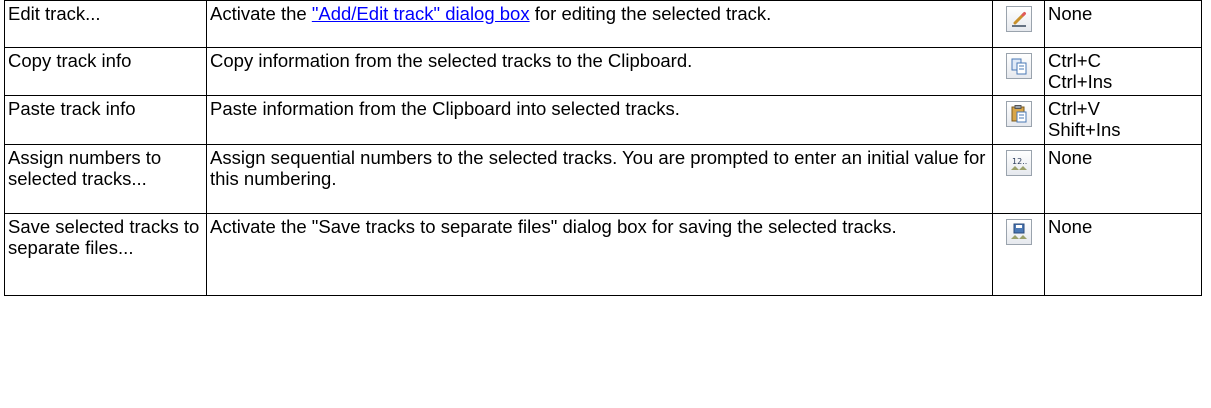 This screenshot has width=1211, height=408. What do you see at coordinates (105, 120) in the screenshot?
I see `command-name: Paste track info` at bounding box center [105, 120].